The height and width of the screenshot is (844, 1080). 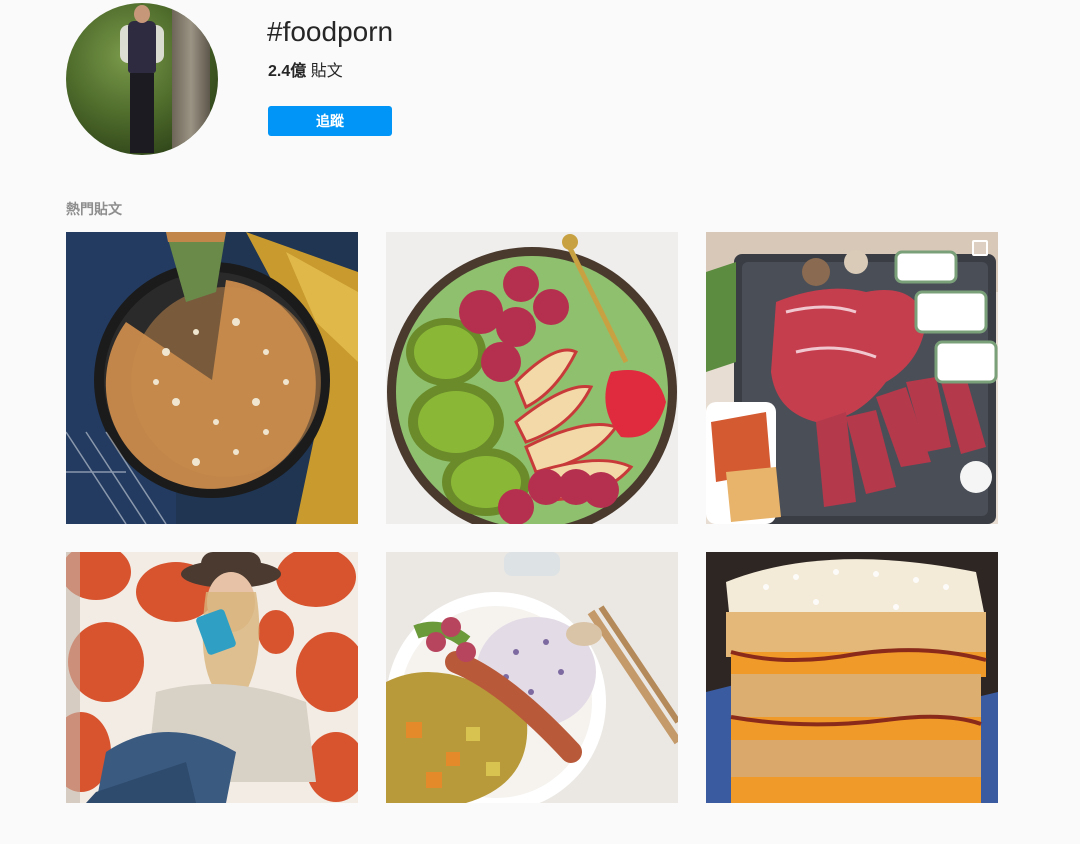 What do you see at coordinates (532, 378) in the screenshot?
I see `post-tile-smoothie-bowl` at bounding box center [532, 378].